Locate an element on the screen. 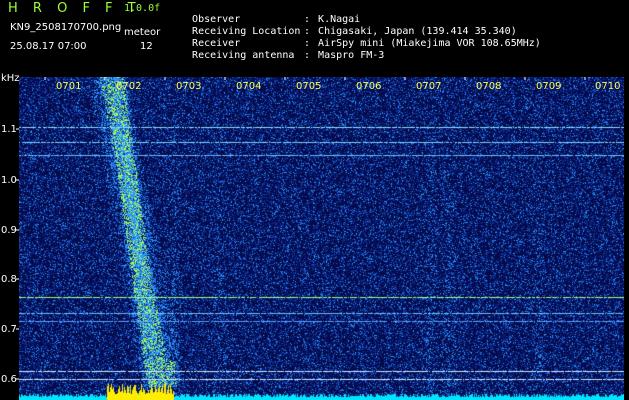  x-tick-label: 0702 is located at coordinates (129, 86).